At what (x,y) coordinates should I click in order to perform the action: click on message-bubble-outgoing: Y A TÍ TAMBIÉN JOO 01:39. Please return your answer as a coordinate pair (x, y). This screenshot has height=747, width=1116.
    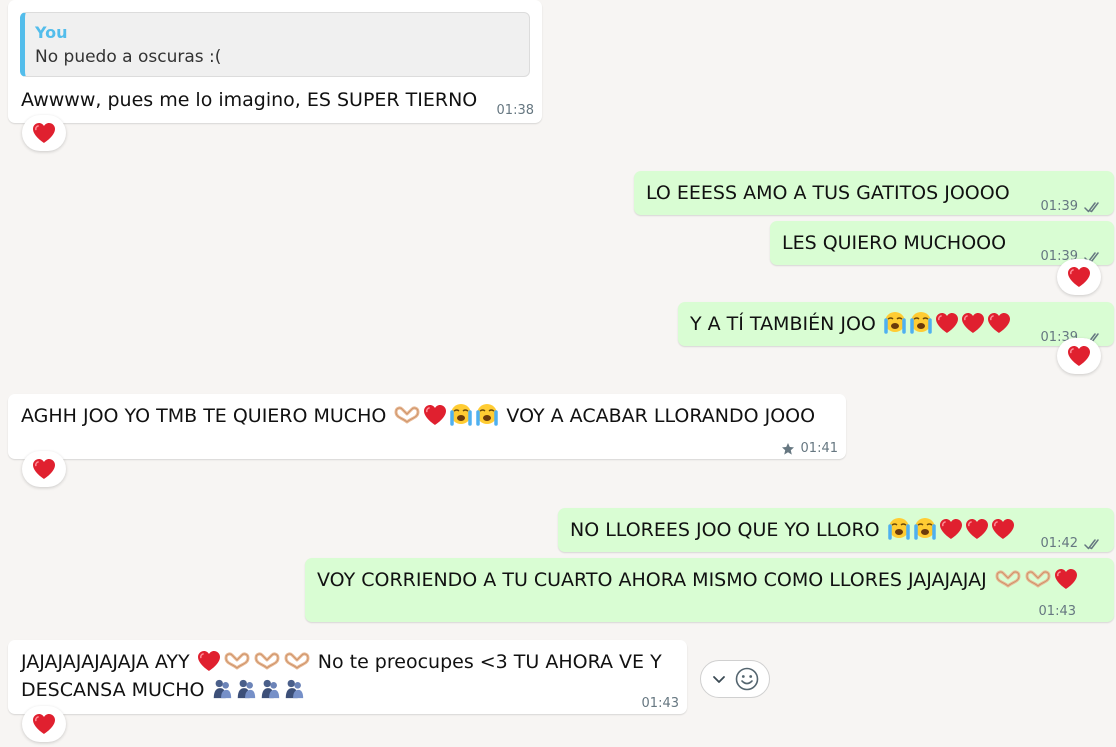
    Looking at the image, I should click on (896, 324).